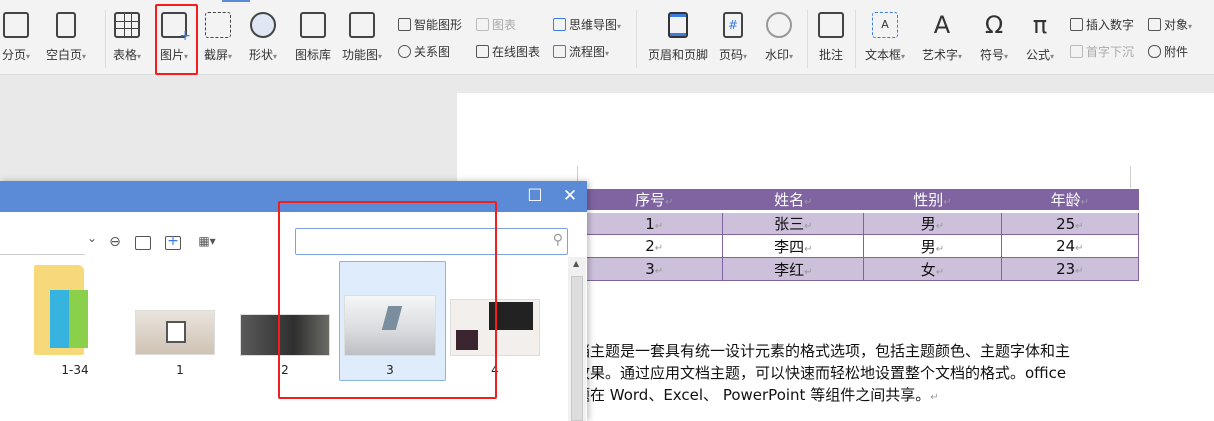 The width and height of the screenshot is (1214, 421). I want to click on chart-icon, so click(482, 24).